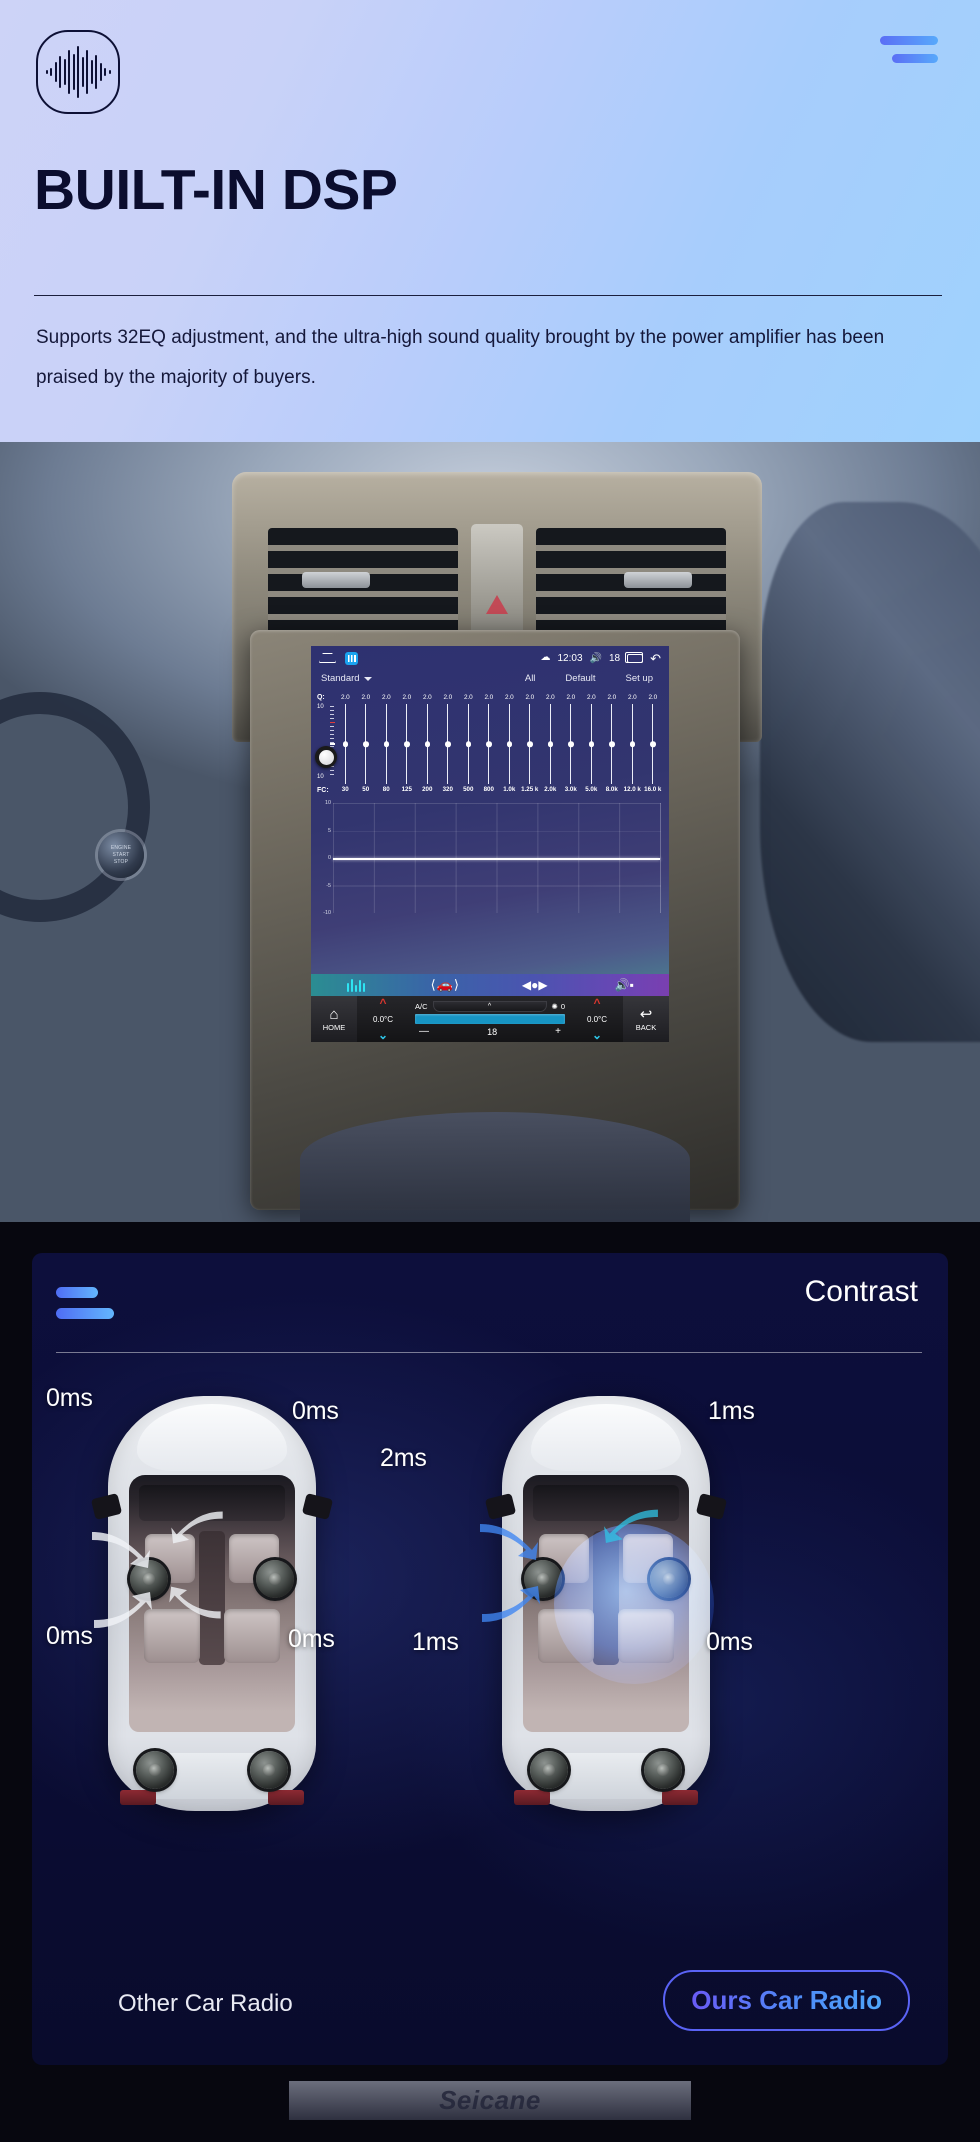  Describe the element at coordinates (351, 658) in the screenshot. I see `equalizer-app-icon` at that location.